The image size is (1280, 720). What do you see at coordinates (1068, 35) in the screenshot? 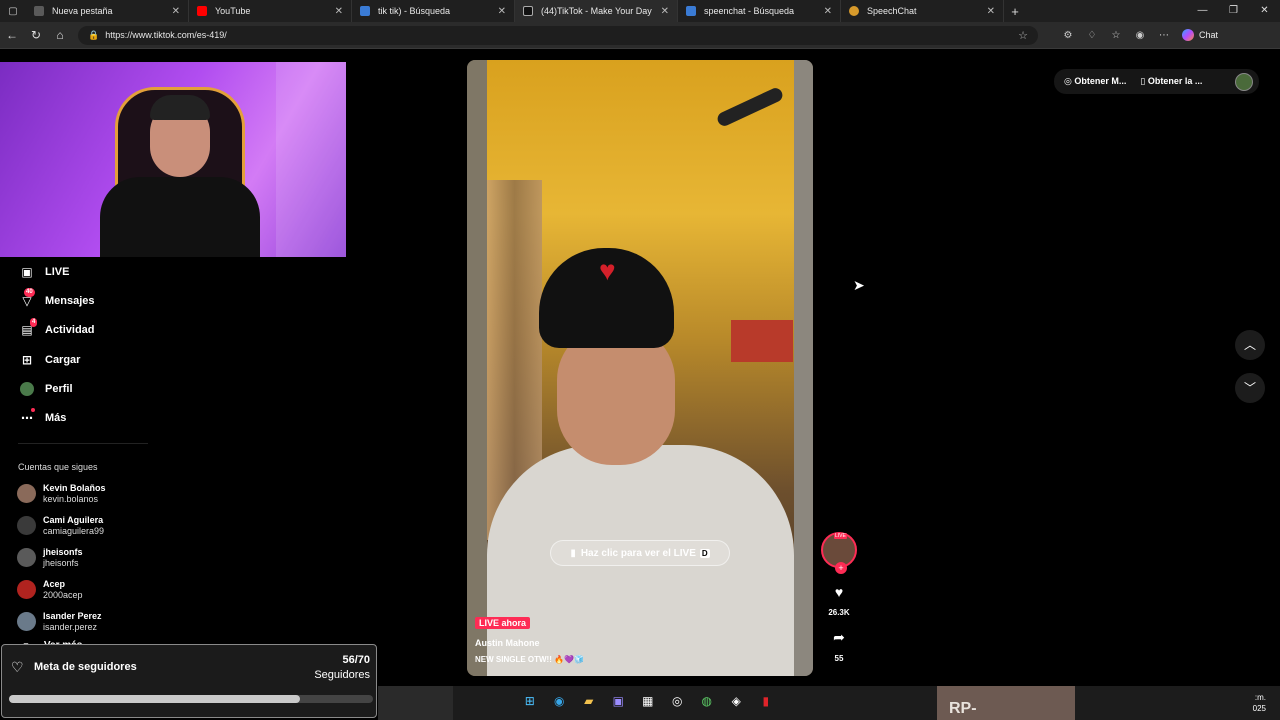
I see `extensions-icon: ⚙` at bounding box center [1068, 35].